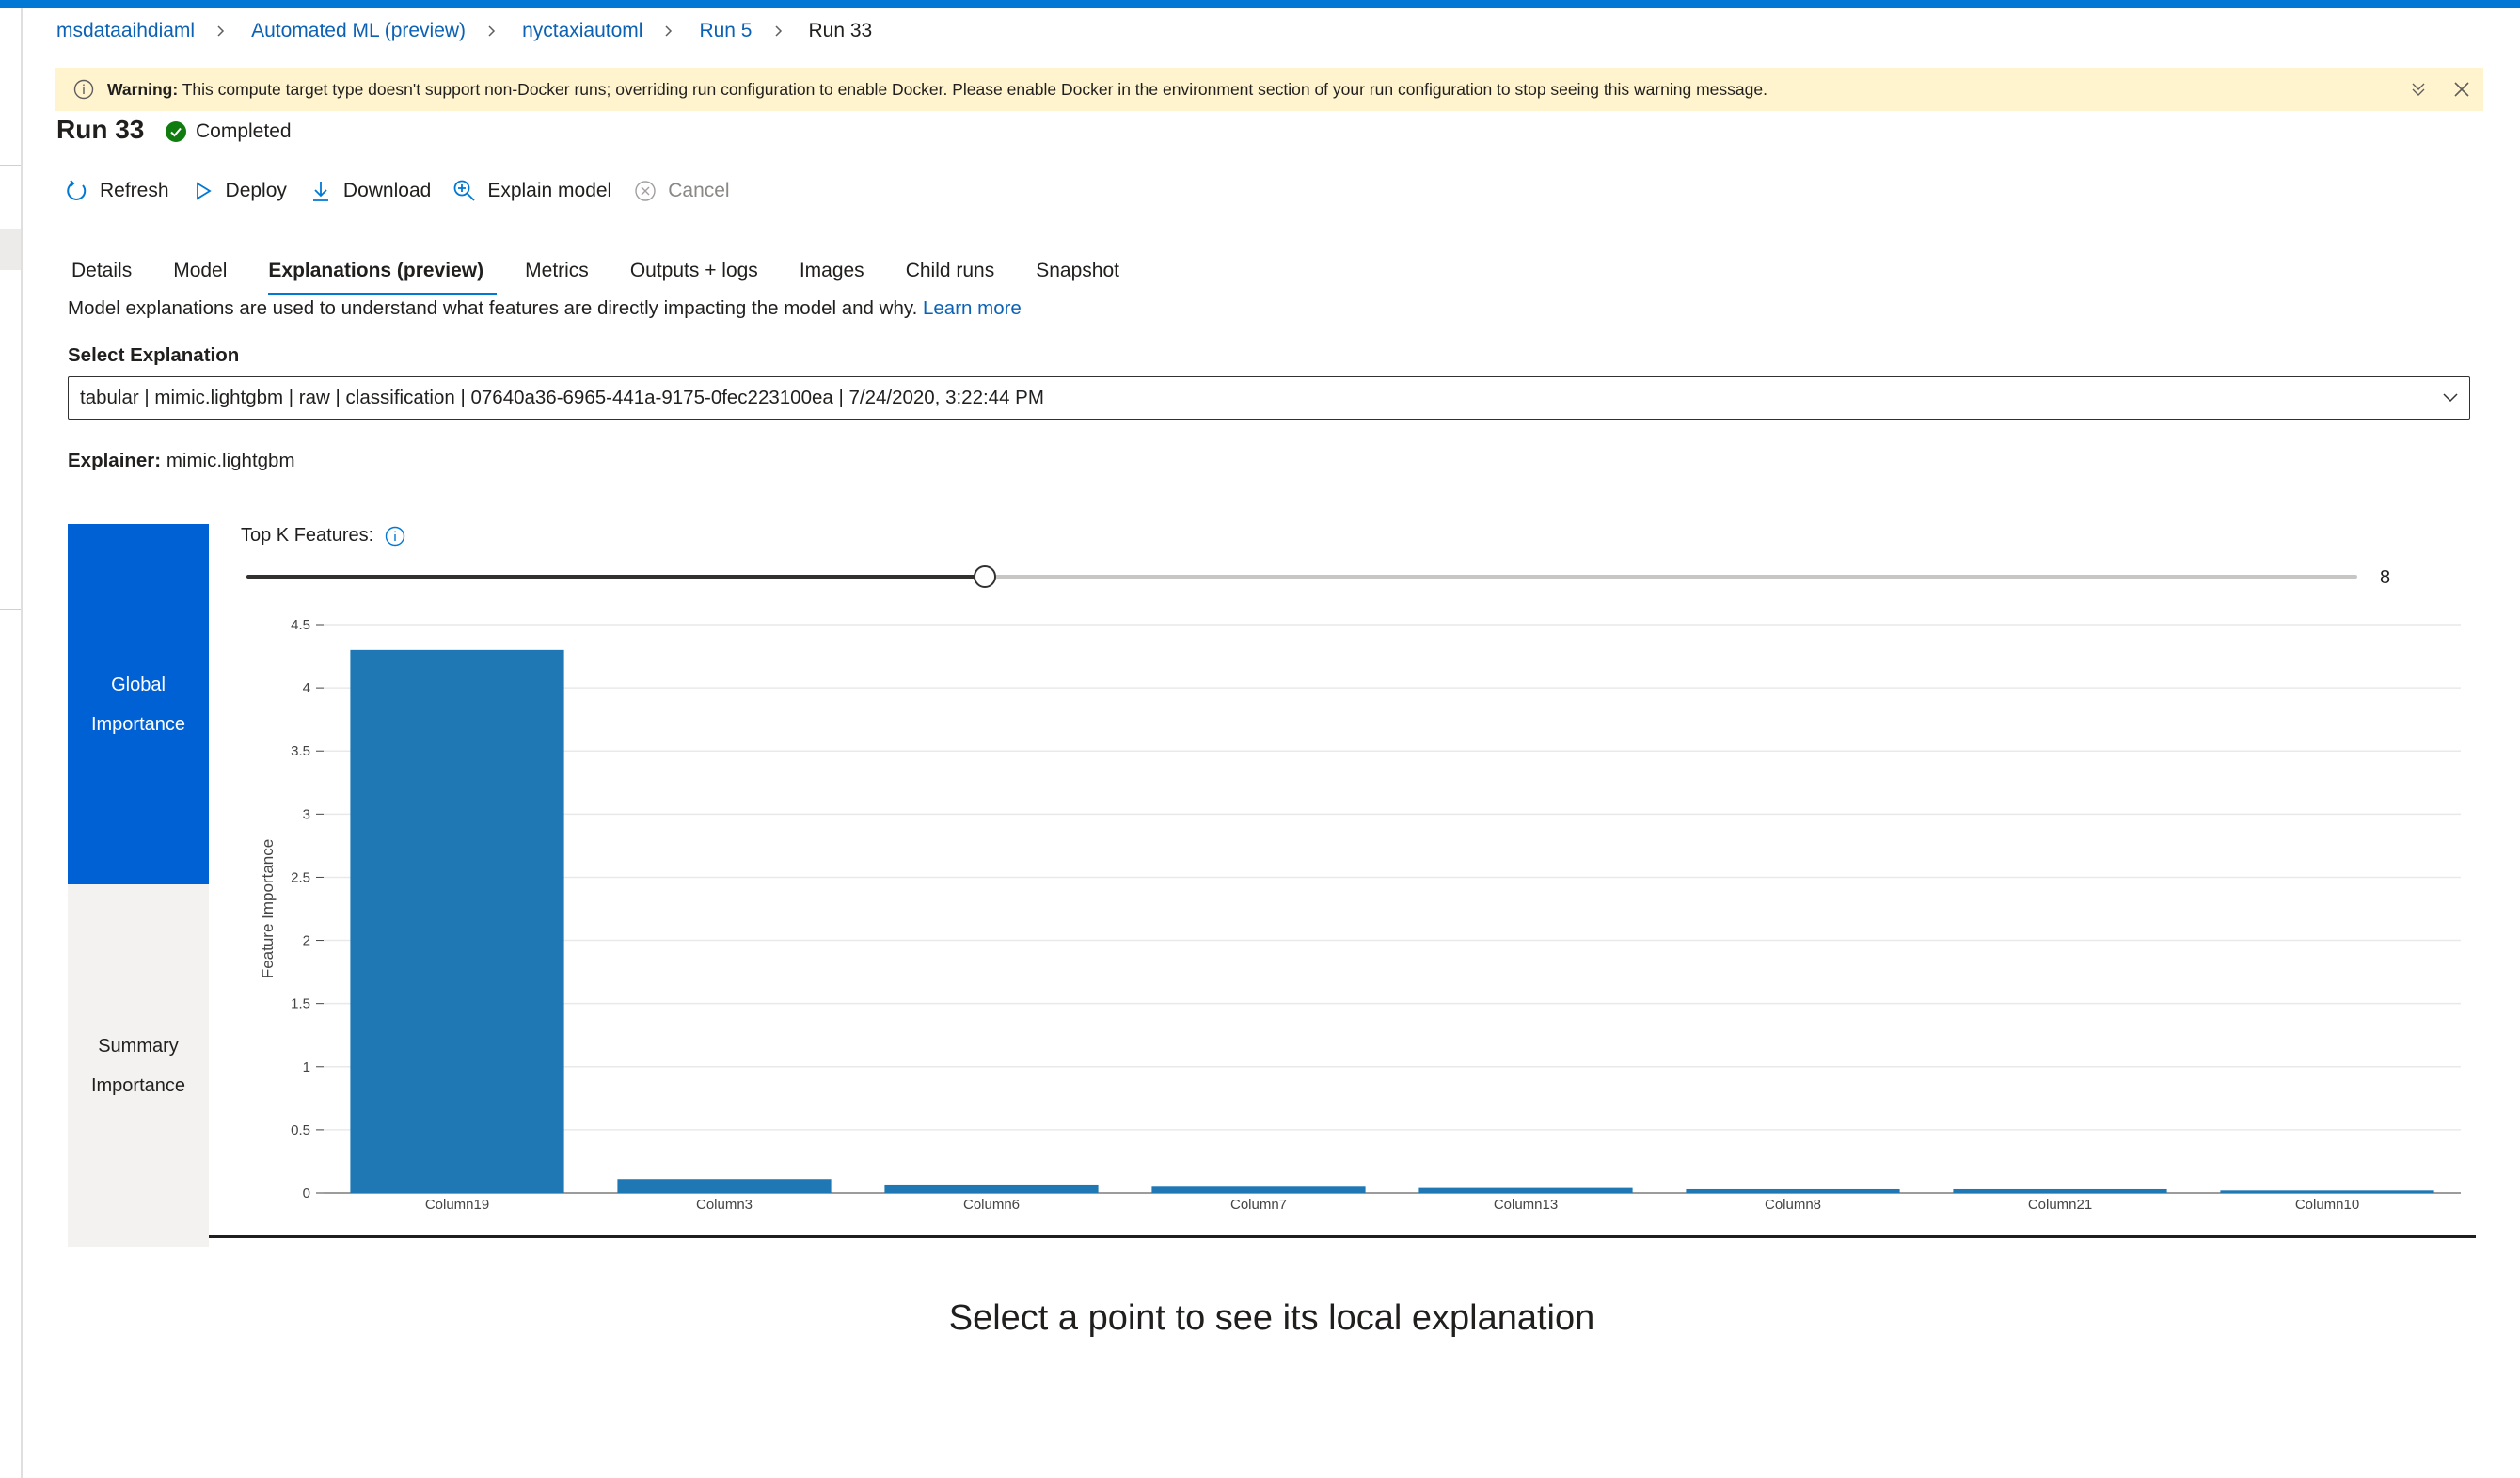 Image resolution: width=2520 pixels, height=1478 pixels. Describe the element at coordinates (557, 270) in the screenshot. I see `tab-metrics: Metrics` at that location.